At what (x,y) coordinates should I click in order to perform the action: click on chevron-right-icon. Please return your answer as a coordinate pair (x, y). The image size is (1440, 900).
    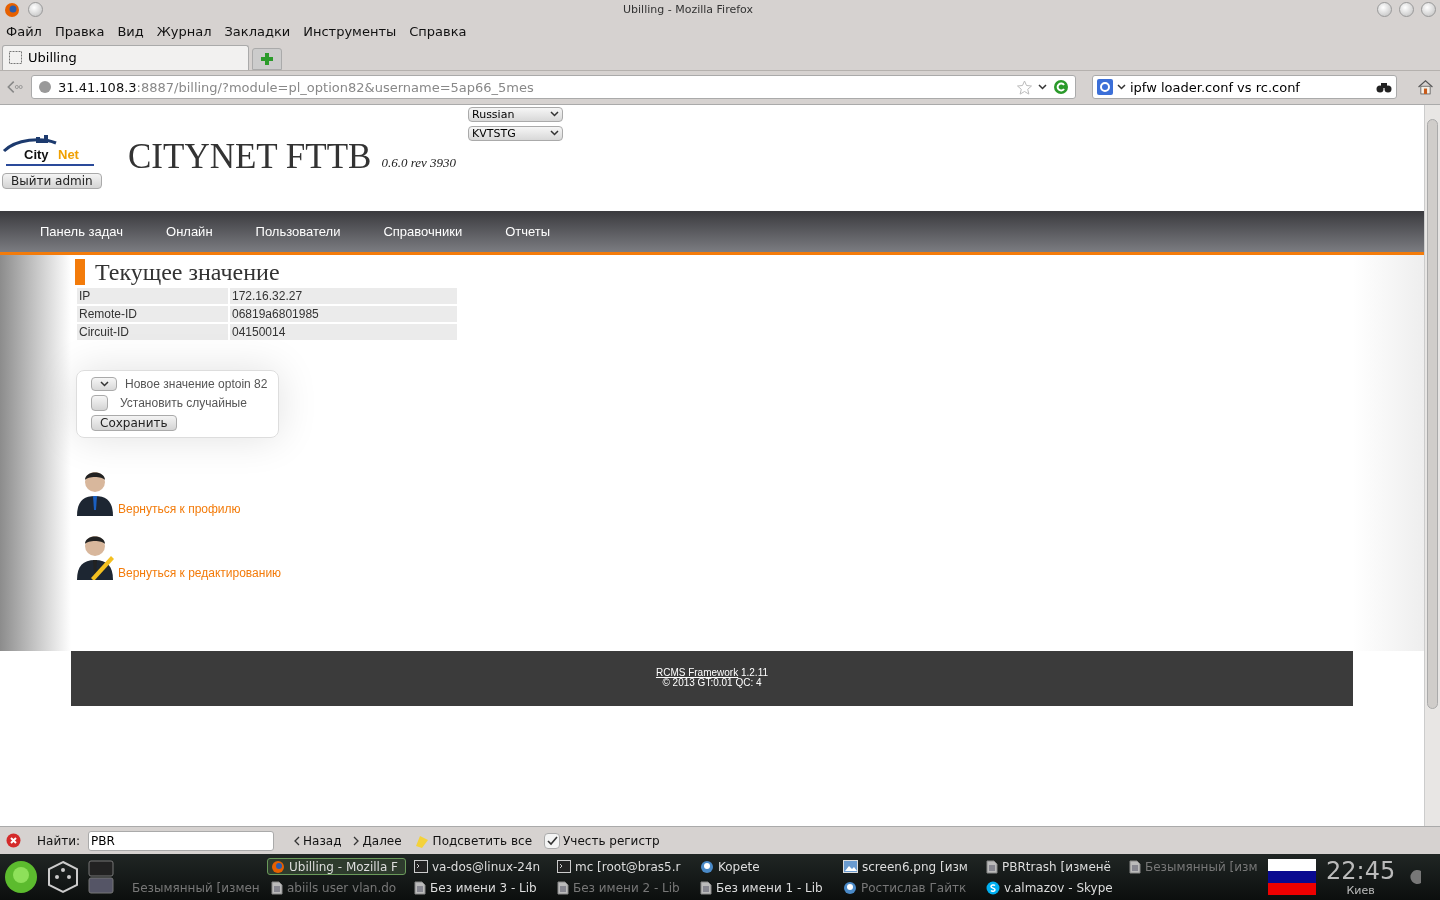
    Looking at the image, I should click on (356, 840).